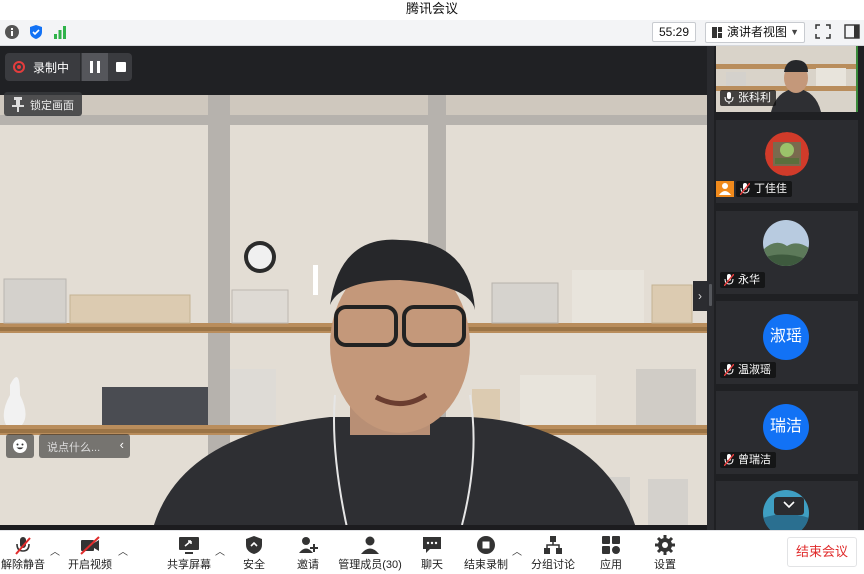  I want to click on gear-icon, so click(665, 545).